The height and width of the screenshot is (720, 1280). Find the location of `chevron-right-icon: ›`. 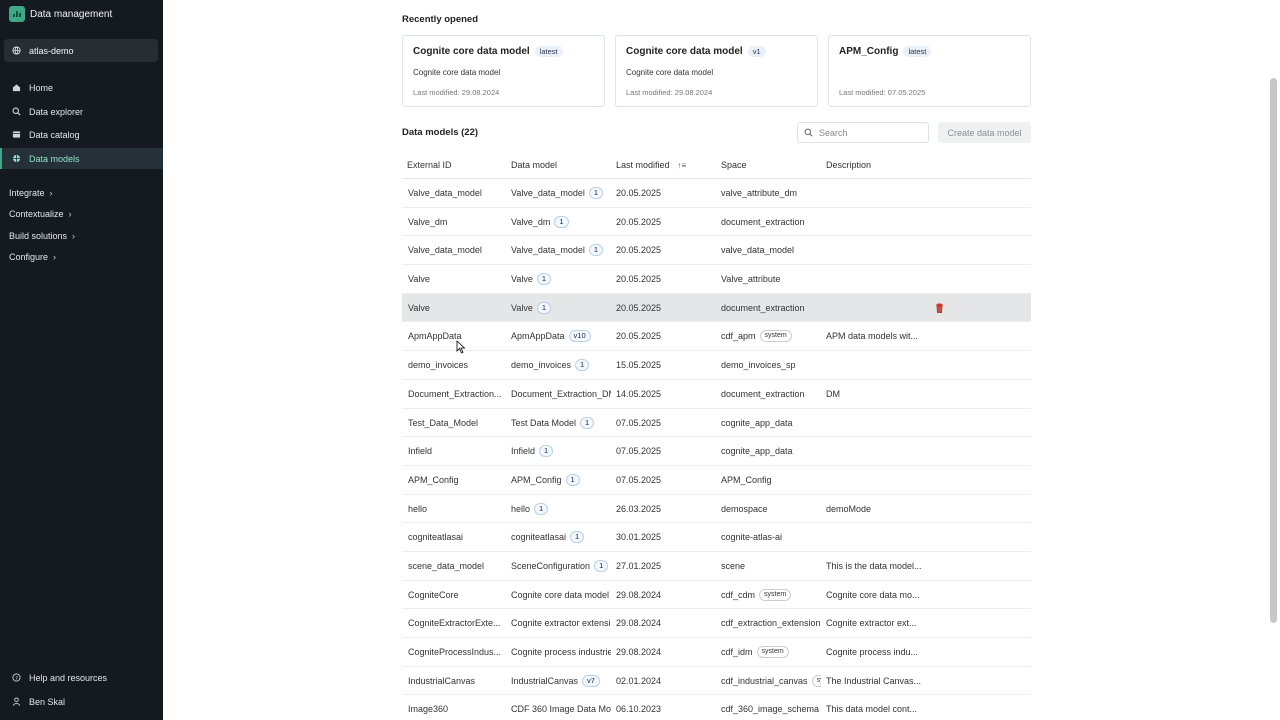

chevron-right-icon: › is located at coordinates (51, 193).